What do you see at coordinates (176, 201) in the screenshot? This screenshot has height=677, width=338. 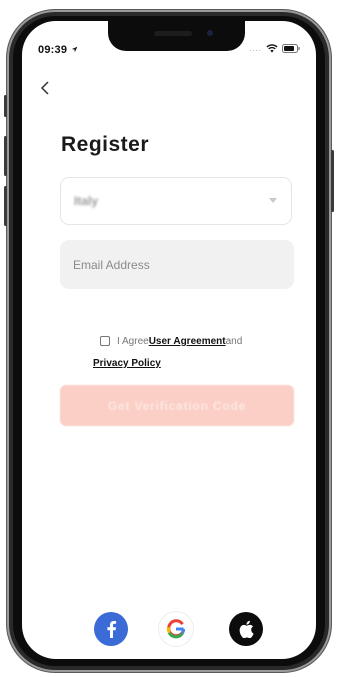 I see `country-select: Italy` at bounding box center [176, 201].